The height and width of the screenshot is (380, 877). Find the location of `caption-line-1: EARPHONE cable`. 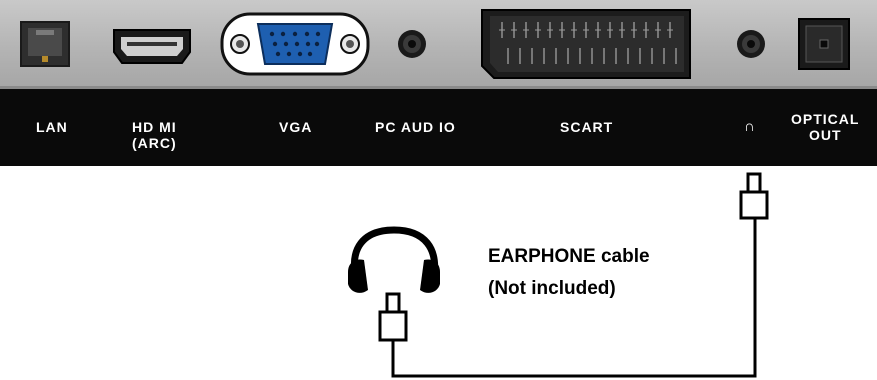

caption-line-1: EARPHONE cable is located at coordinates (569, 256).